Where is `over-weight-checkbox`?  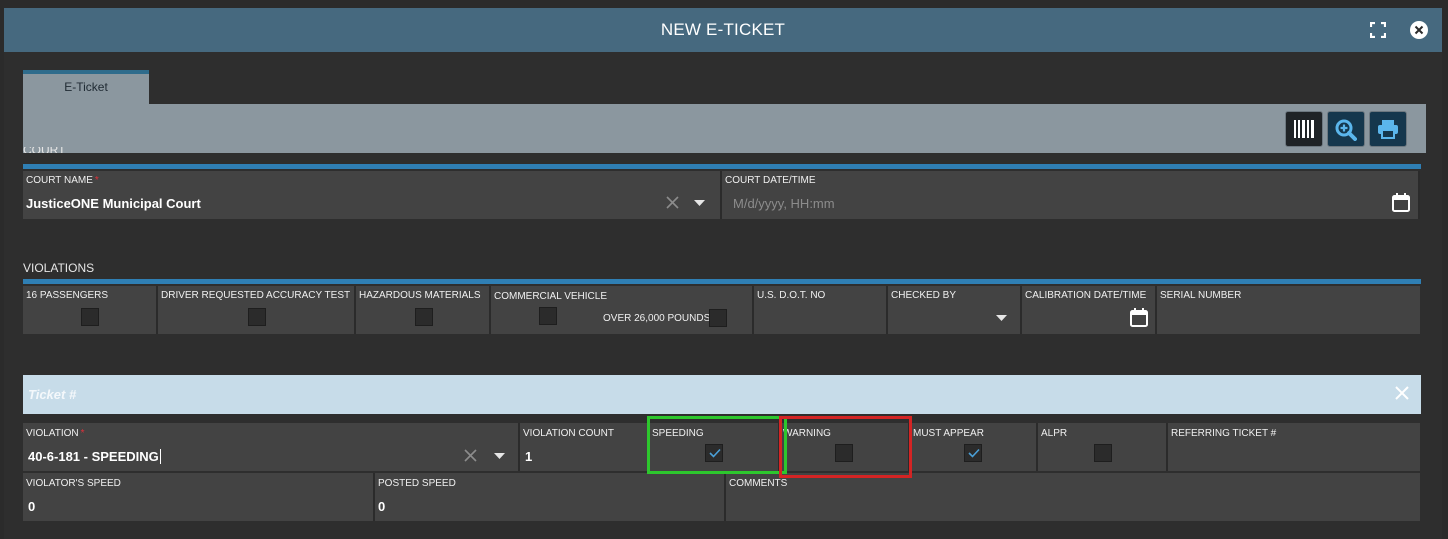 over-weight-checkbox is located at coordinates (718, 318).